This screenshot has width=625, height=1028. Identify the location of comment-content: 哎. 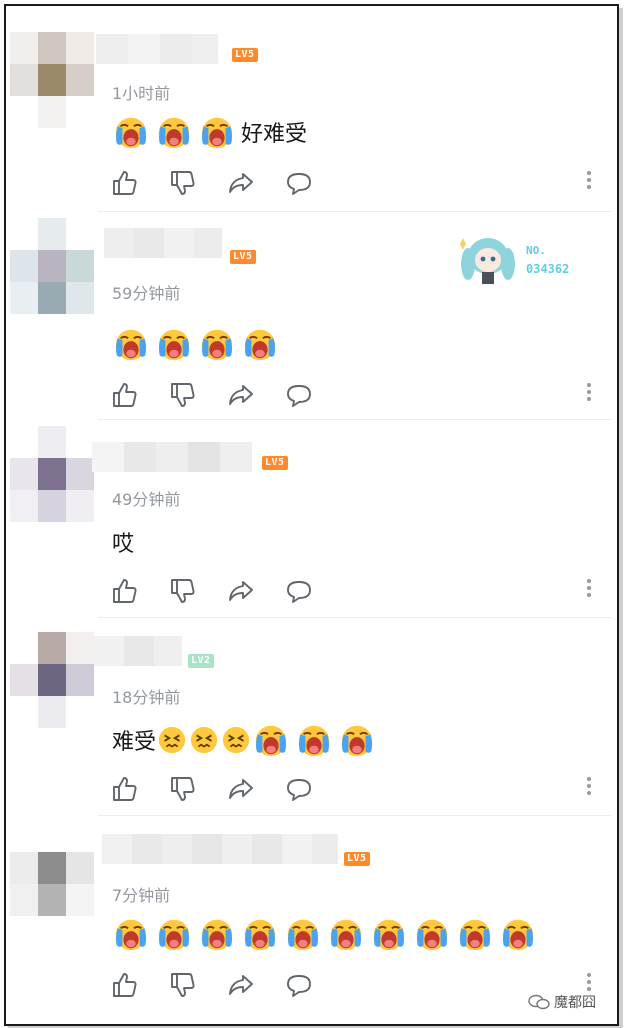
(123, 542).